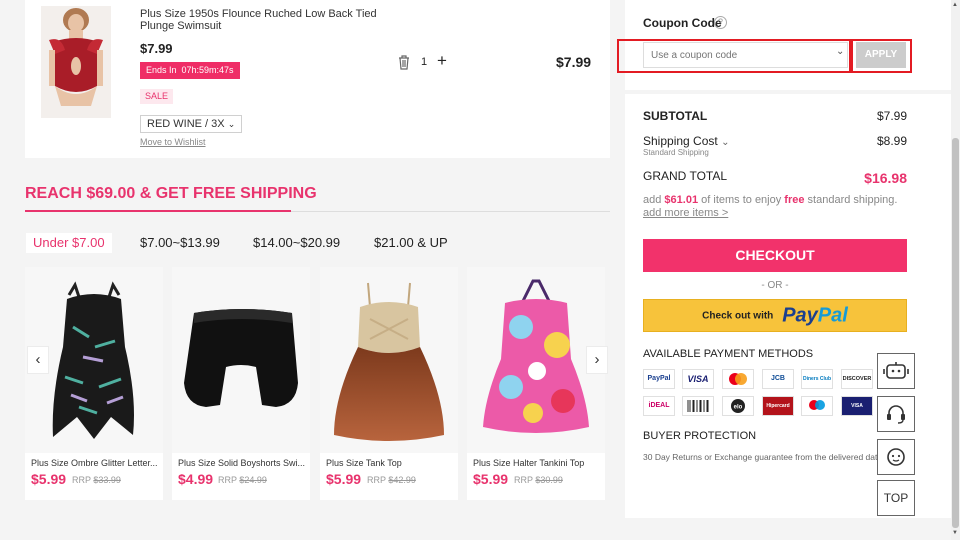 This screenshot has width=960, height=540. Describe the element at coordinates (698, 379) in the screenshot. I see `visa-icon: VISA` at that location.